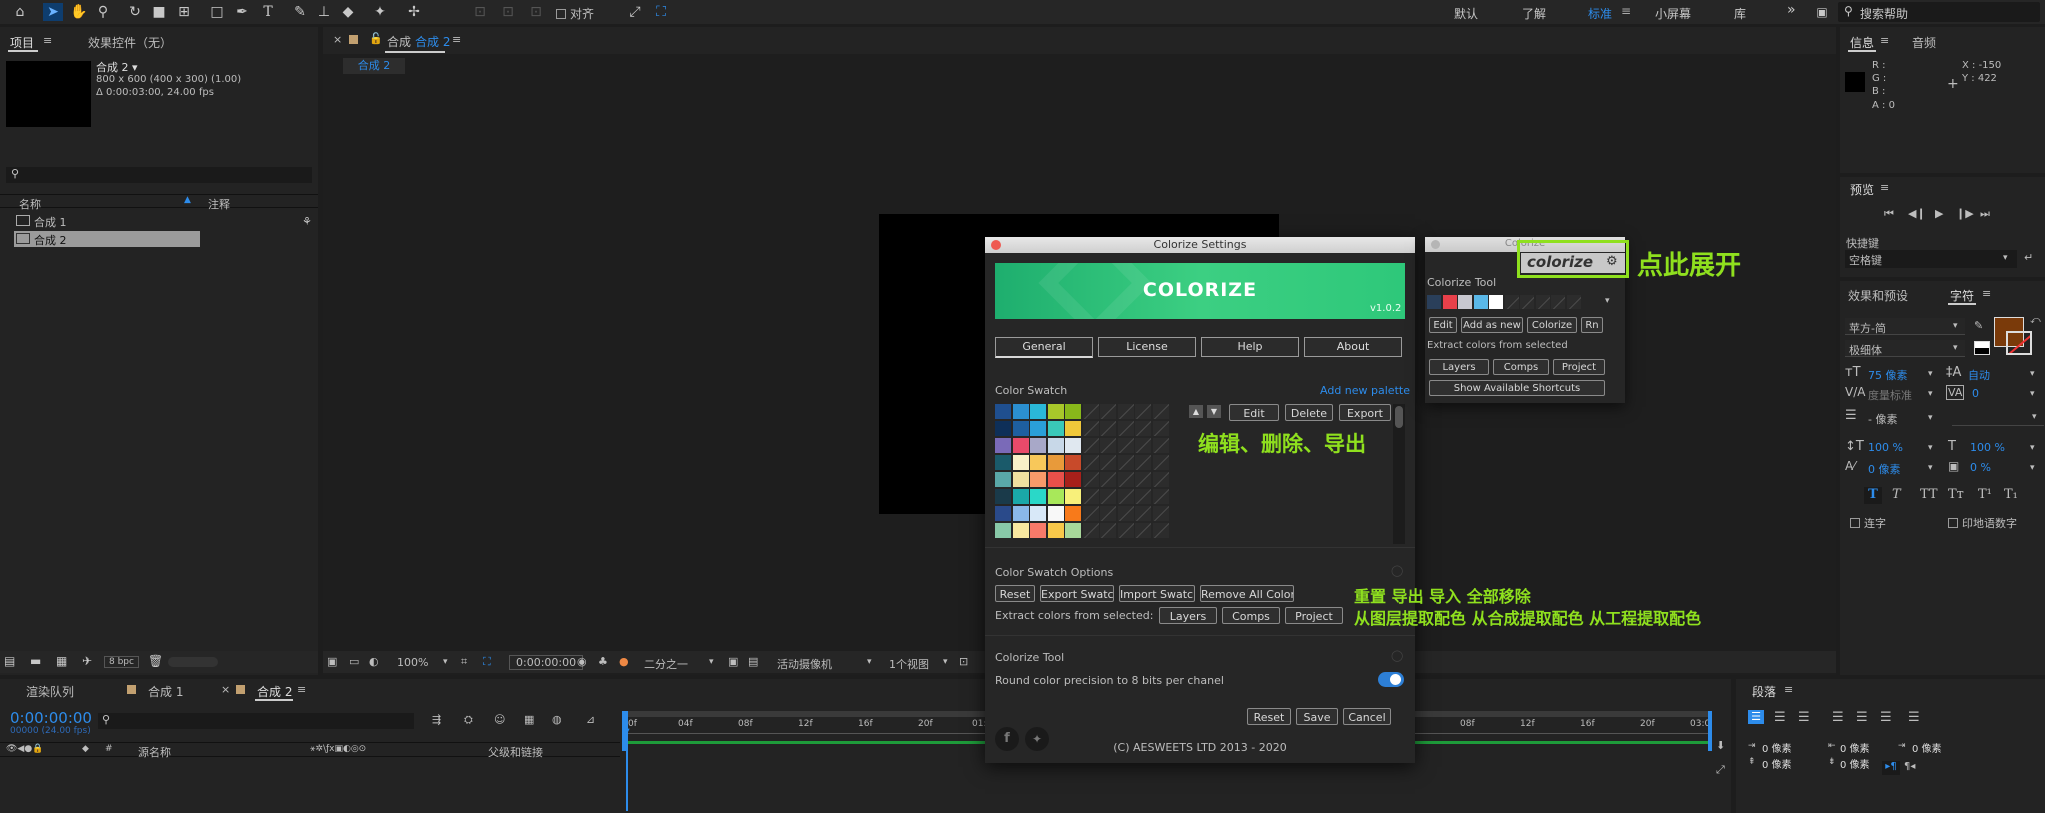 The height and width of the screenshot is (813, 2045). I want to click on timeline-search-field: ⚲, so click(256, 721).